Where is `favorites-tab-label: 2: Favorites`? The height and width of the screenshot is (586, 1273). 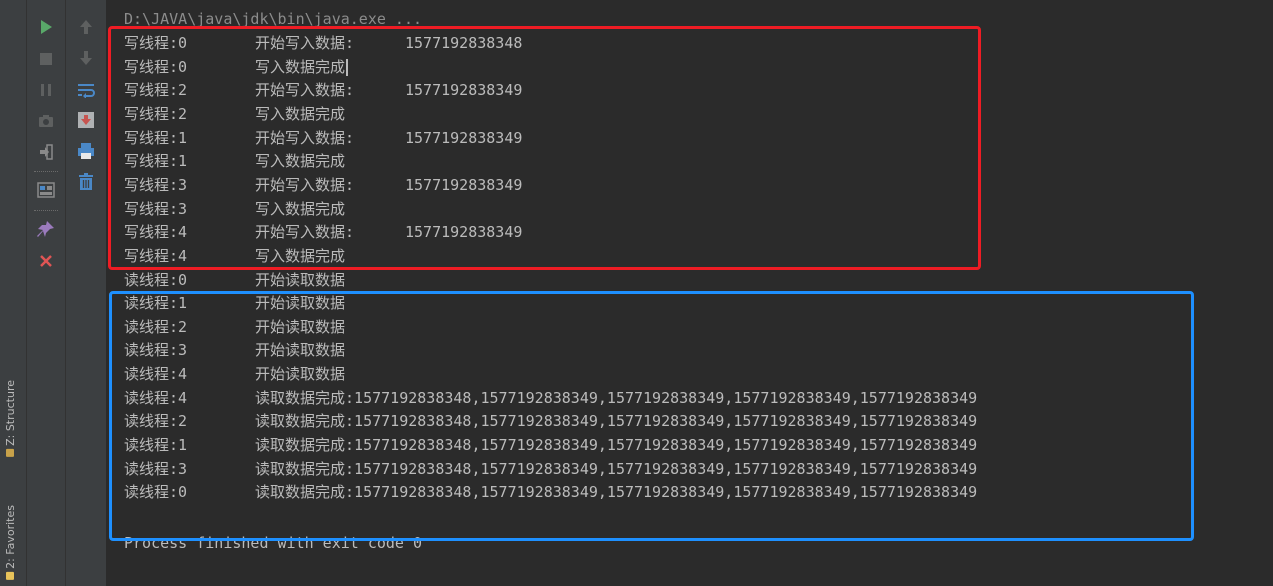 favorites-tab-label: 2: Favorites is located at coordinates (10, 537).